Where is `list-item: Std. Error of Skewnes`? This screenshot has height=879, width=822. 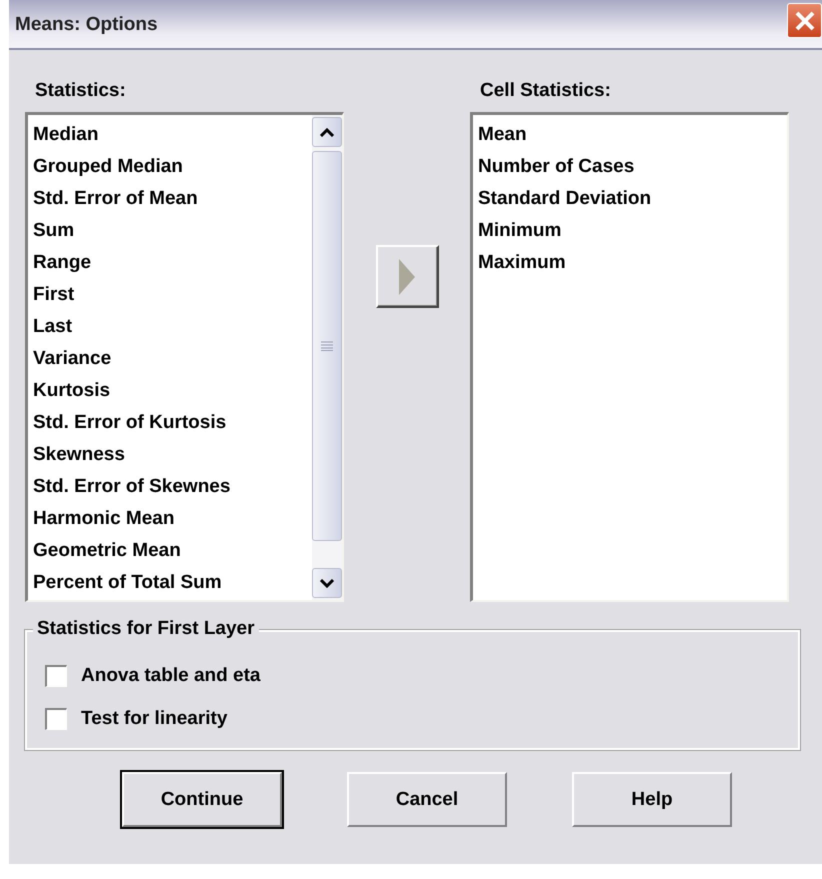 list-item: Std. Error of Skewnes is located at coordinates (132, 487).